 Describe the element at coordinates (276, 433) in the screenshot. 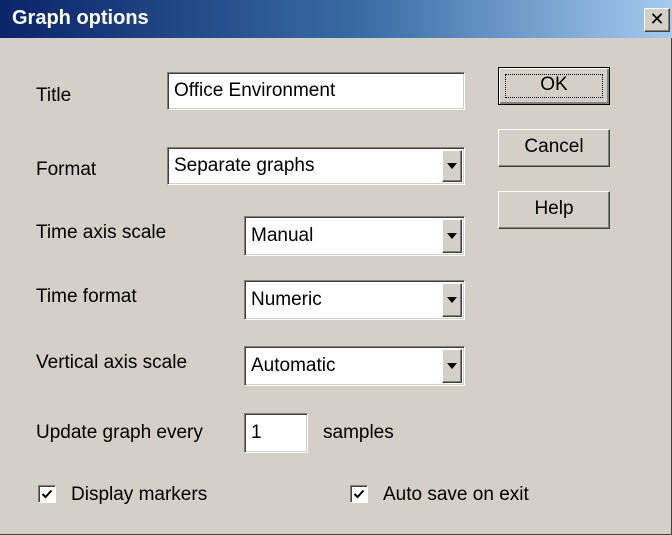

I see `update-interval-input: 1` at that location.